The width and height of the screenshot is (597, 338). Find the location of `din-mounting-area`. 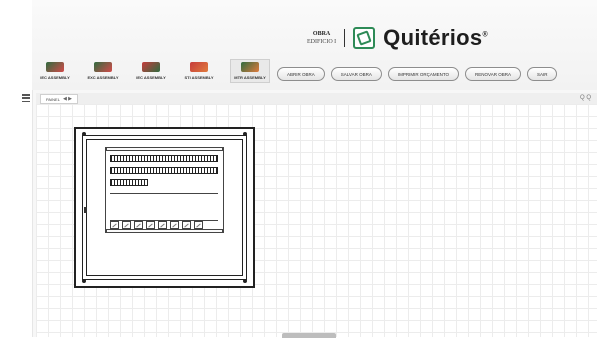

din-mounting-area is located at coordinates (164, 190).